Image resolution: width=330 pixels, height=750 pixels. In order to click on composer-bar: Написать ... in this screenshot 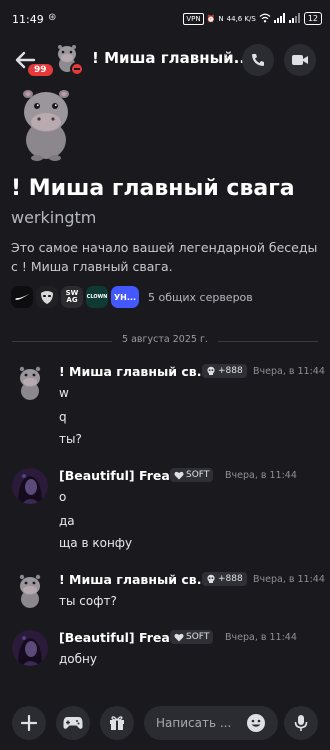, I will do `click(165, 725)`.